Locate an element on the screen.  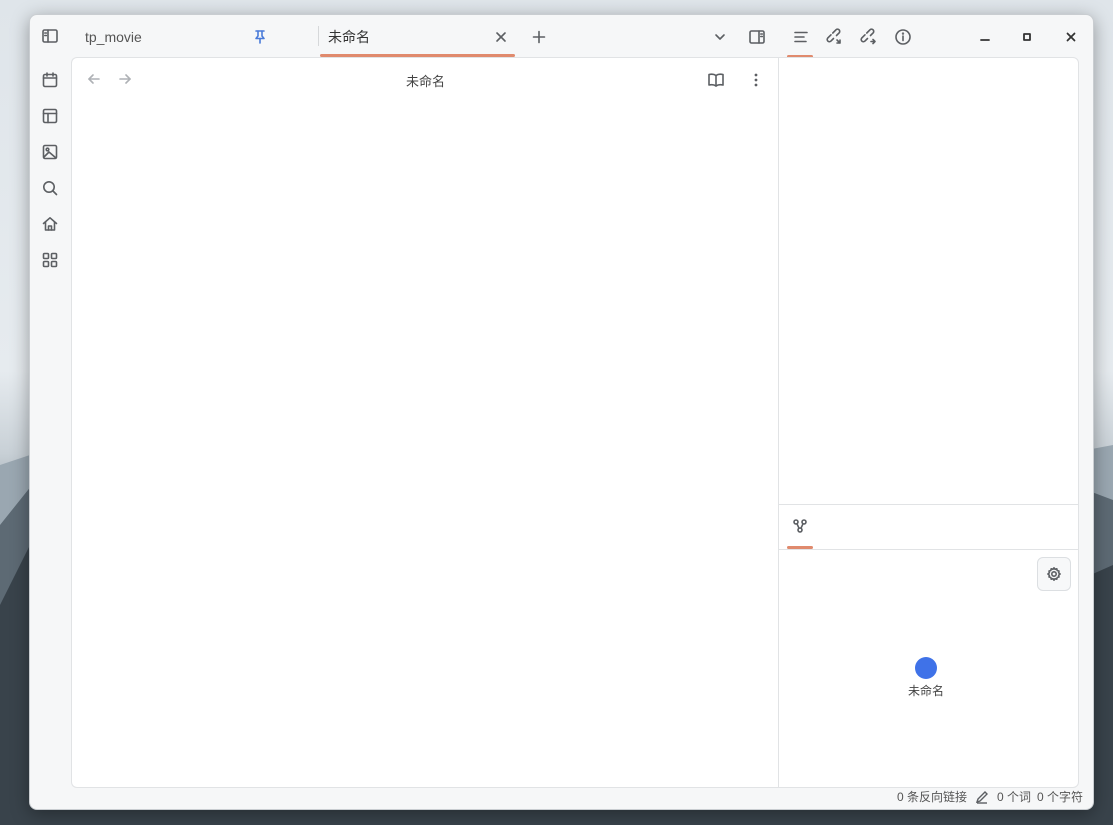
calendar-icon is located at coordinates (50, 80).